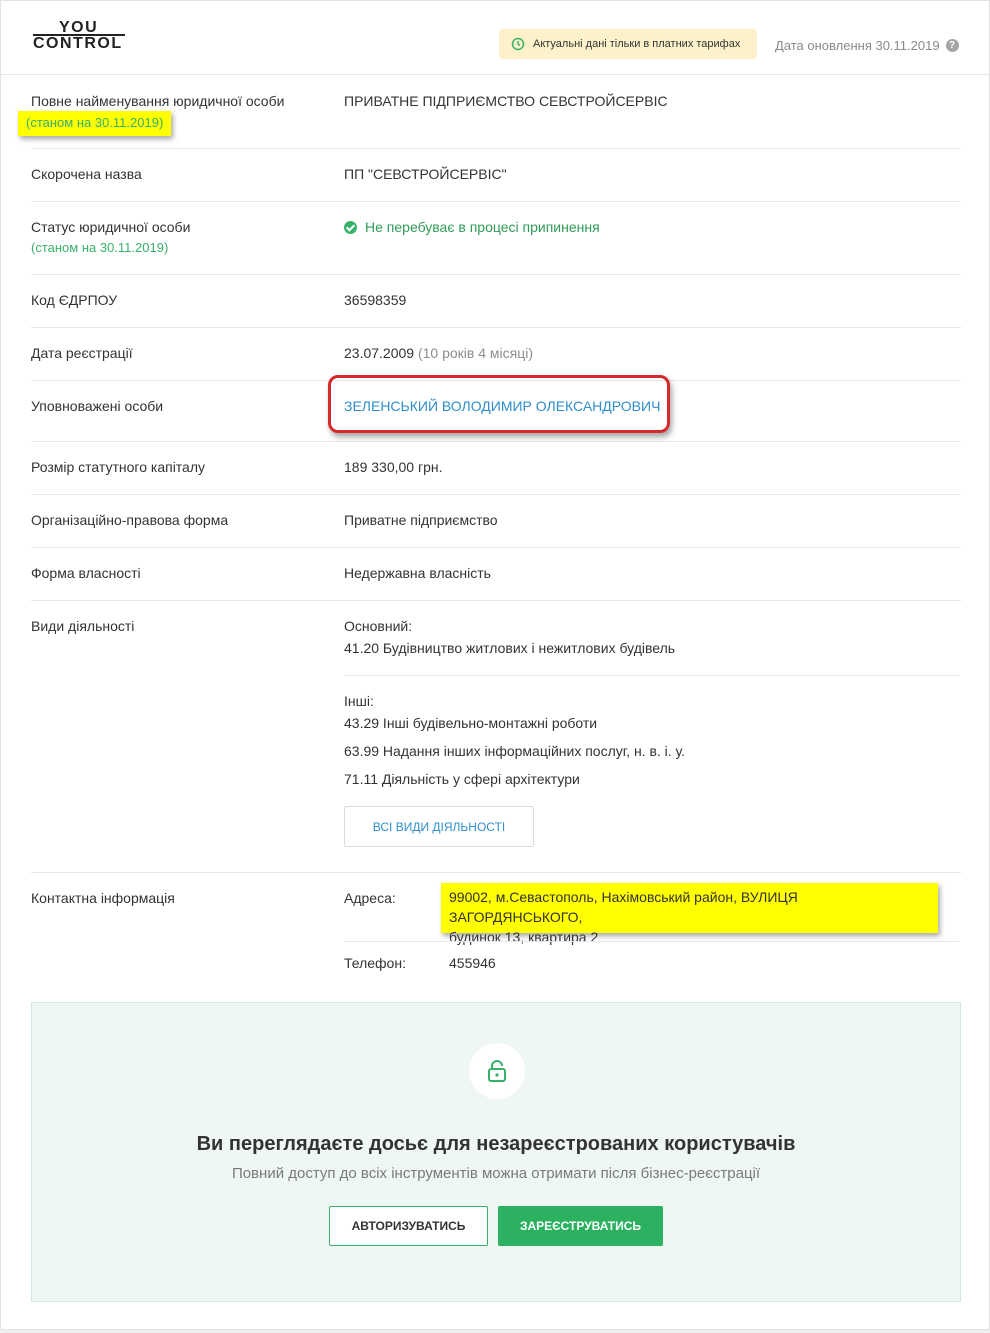 The width and height of the screenshot is (990, 1333). I want to click on status-label: Статус юридичної особи, so click(111, 227).